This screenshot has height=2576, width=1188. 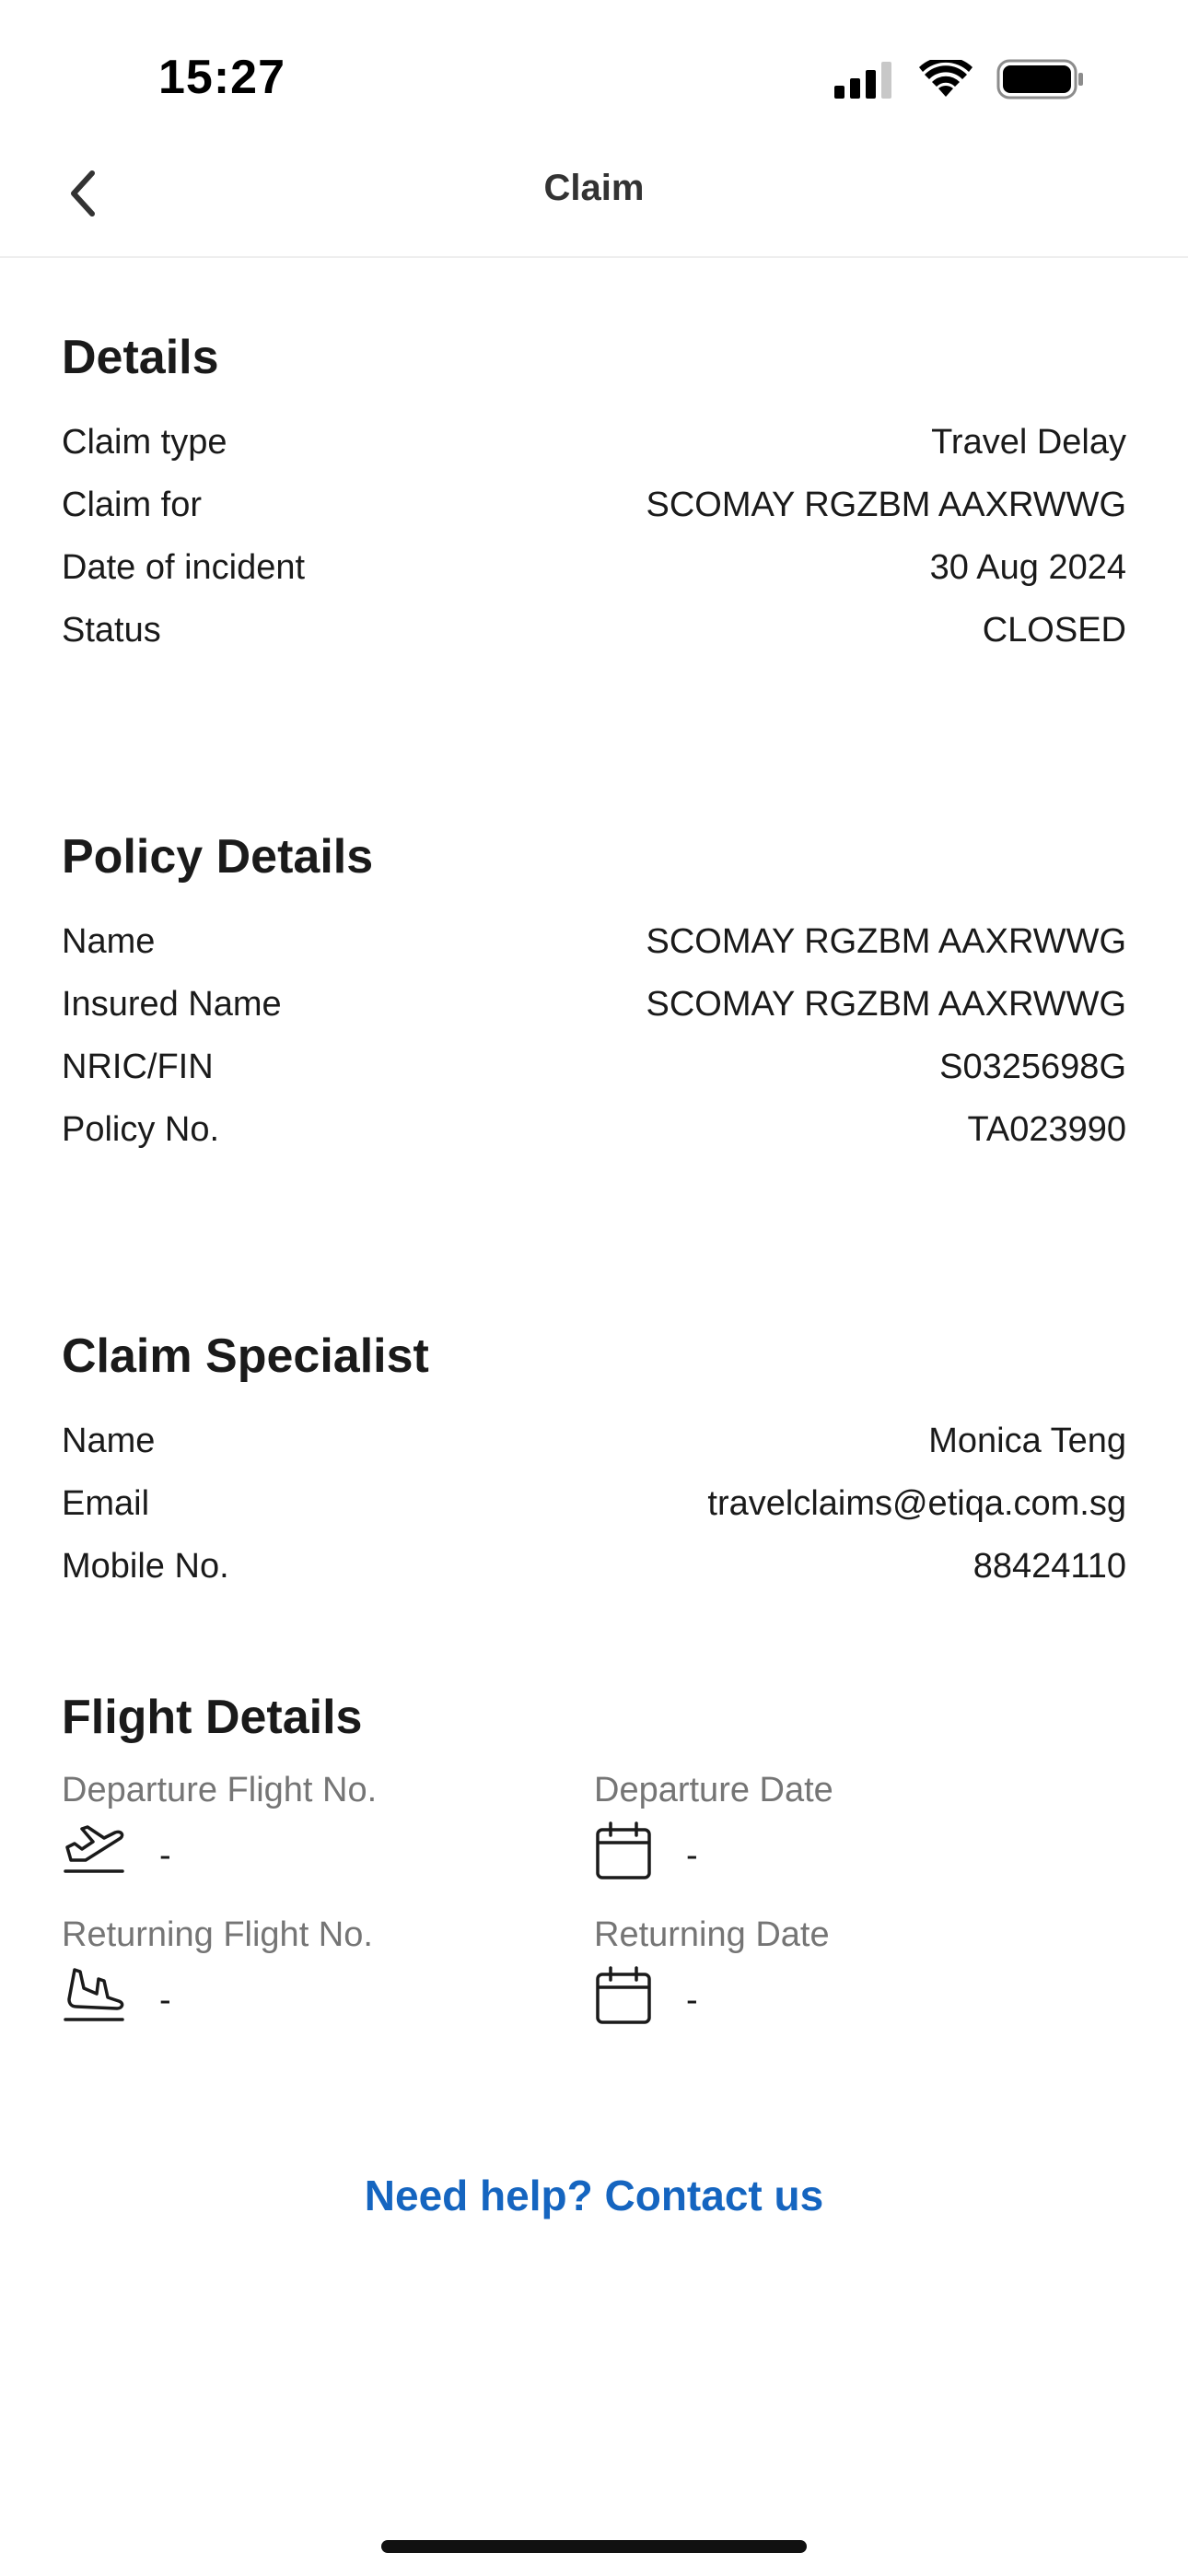 I want to click on policy-title: Policy Details, so click(x=218, y=857).